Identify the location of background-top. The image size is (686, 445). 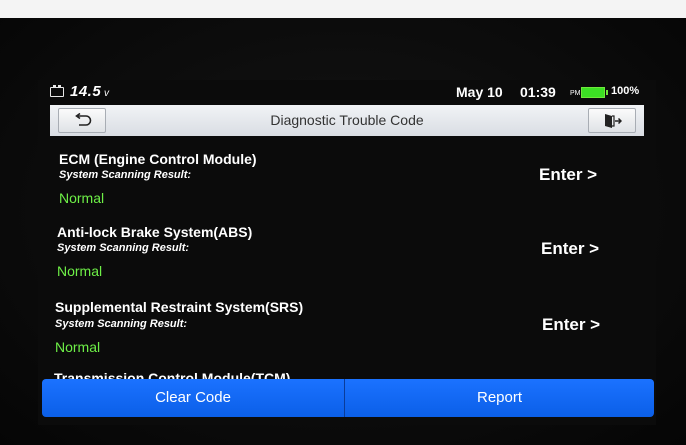
(343, 9).